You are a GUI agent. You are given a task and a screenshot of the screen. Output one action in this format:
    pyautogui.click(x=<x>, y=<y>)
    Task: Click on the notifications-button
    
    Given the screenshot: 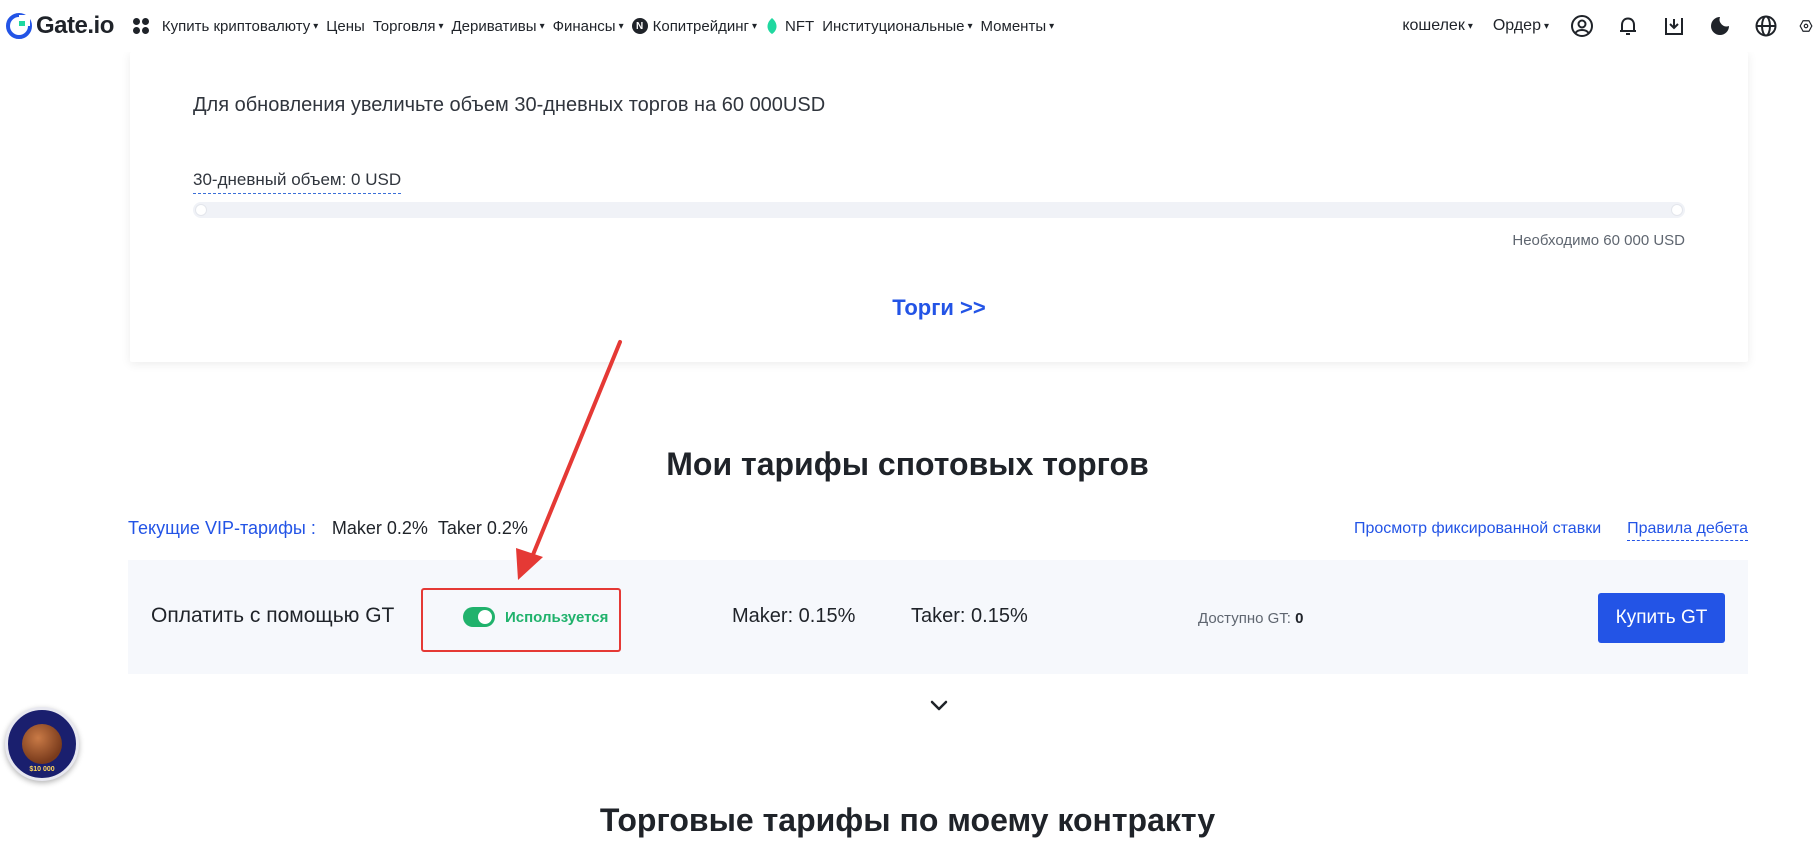 What is the action you would take?
    pyautogui.click(x=1628, y=26)
    